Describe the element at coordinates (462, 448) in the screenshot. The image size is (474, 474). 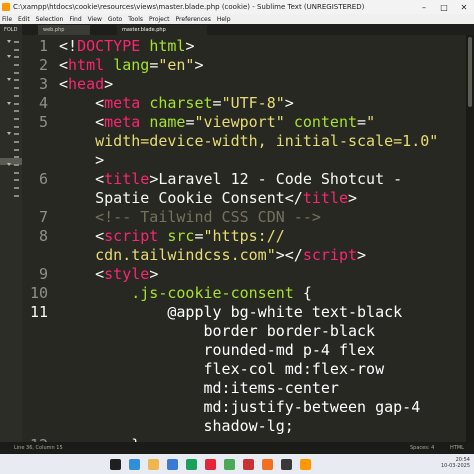
I see `syntax-mode: HTML` at that location.